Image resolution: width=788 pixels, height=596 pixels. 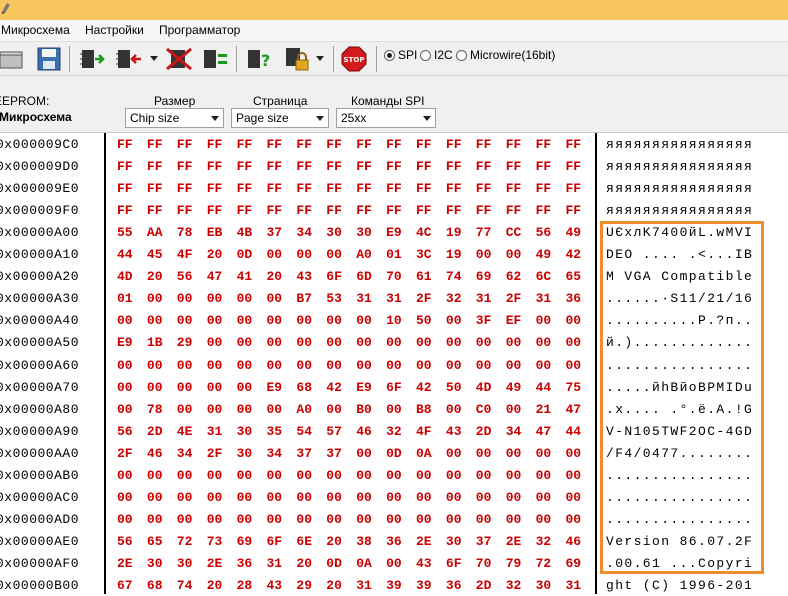 What do you see at coordinates (185, 453) in the screenshot?
I see `hex-byte: 34` at bounding box center [185, 453].